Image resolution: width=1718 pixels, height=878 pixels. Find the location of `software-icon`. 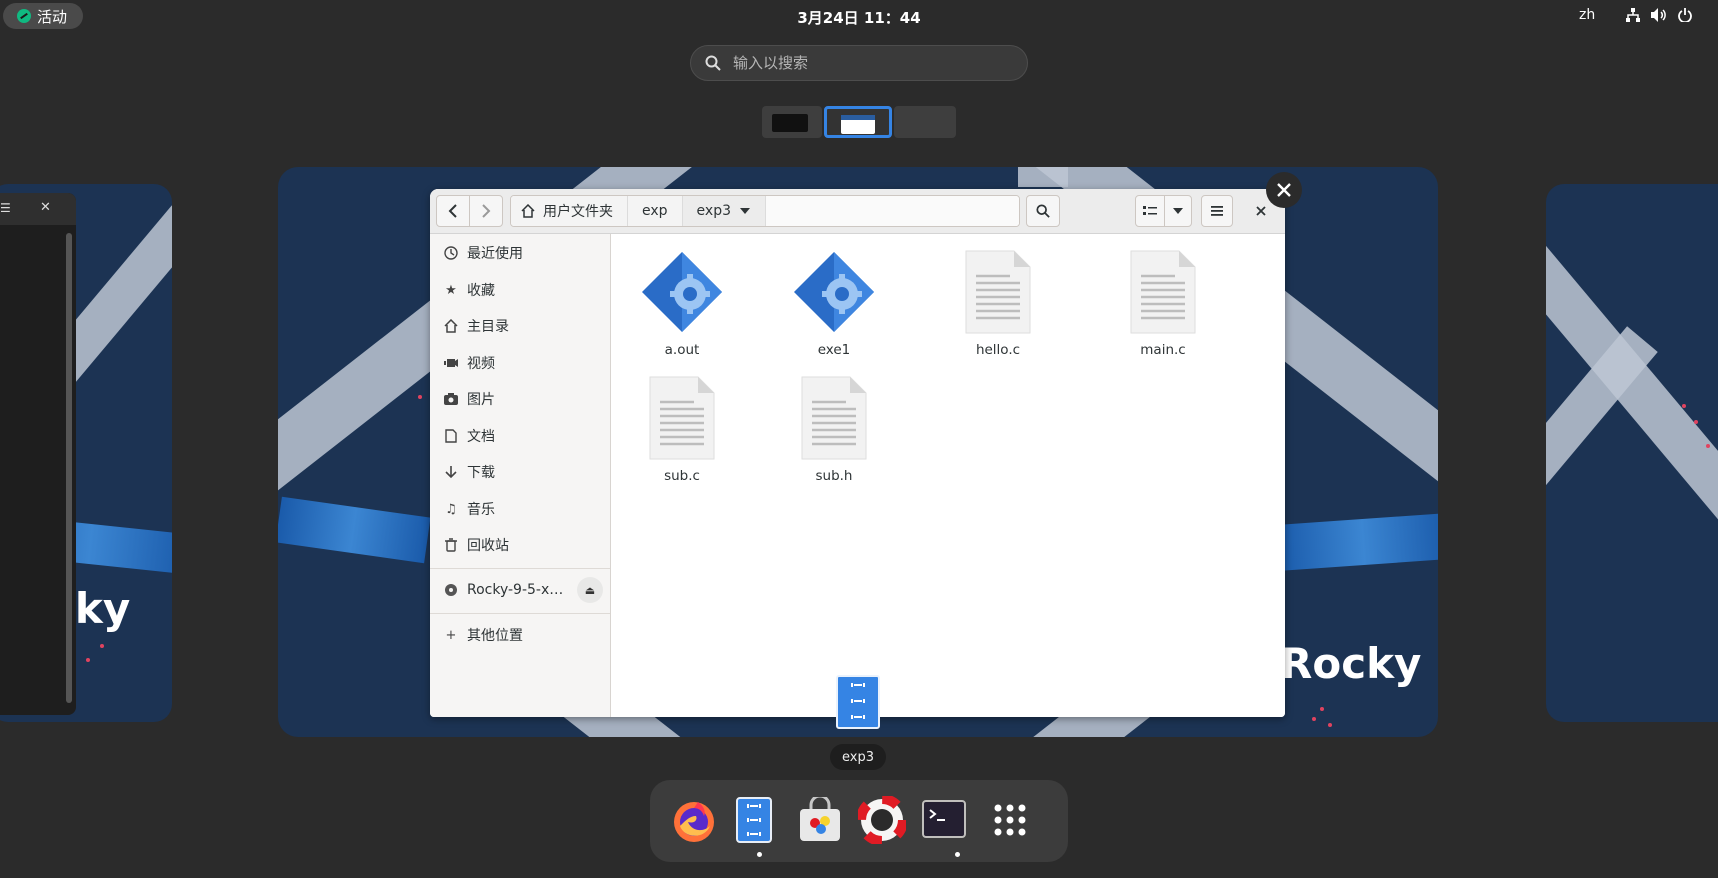

software-icon is located at coordinates (820, 819).